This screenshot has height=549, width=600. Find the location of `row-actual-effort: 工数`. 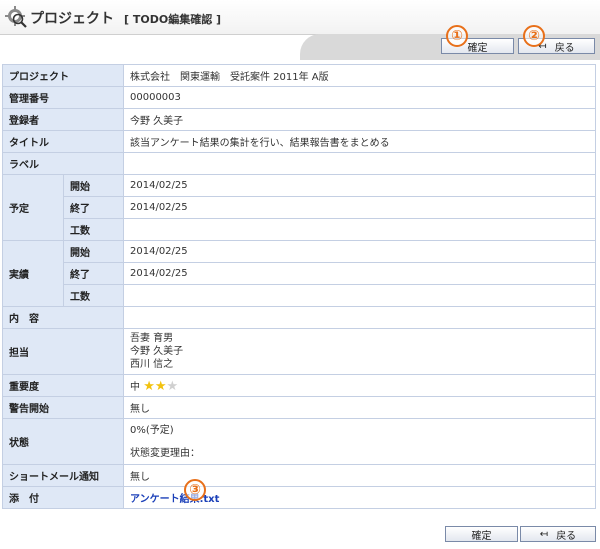

row-actual-effort: 工数 is located at coordinates (299, 295).